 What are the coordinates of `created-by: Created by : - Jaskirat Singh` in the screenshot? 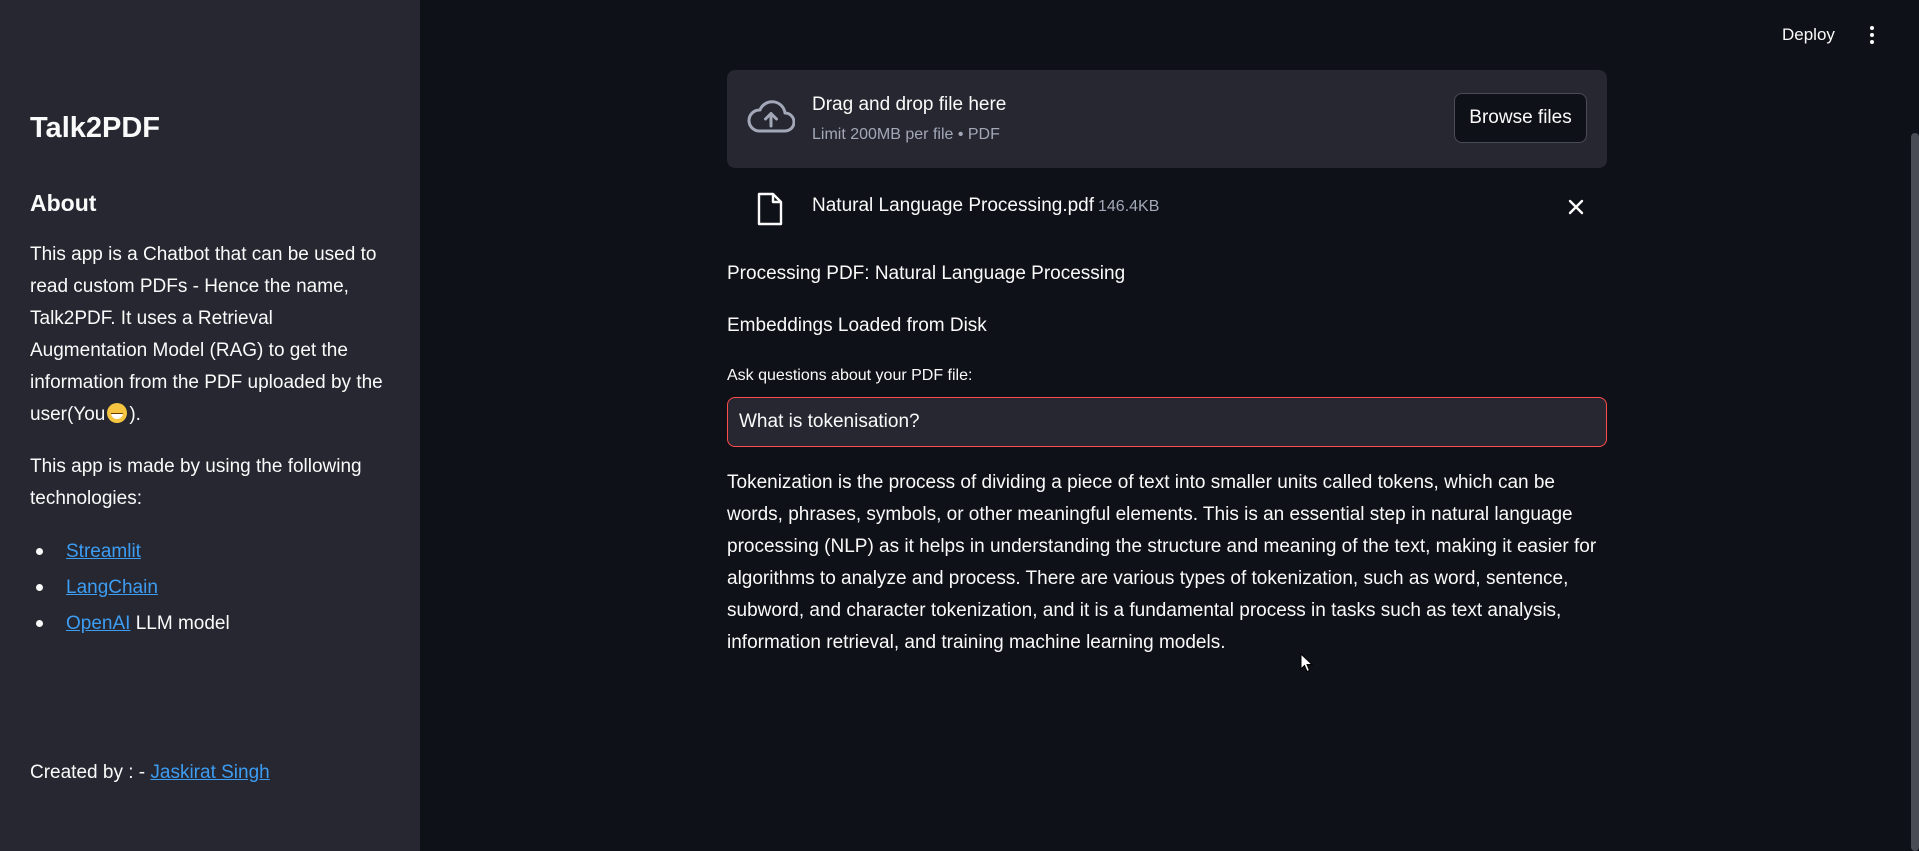 It's located at (150, 773).